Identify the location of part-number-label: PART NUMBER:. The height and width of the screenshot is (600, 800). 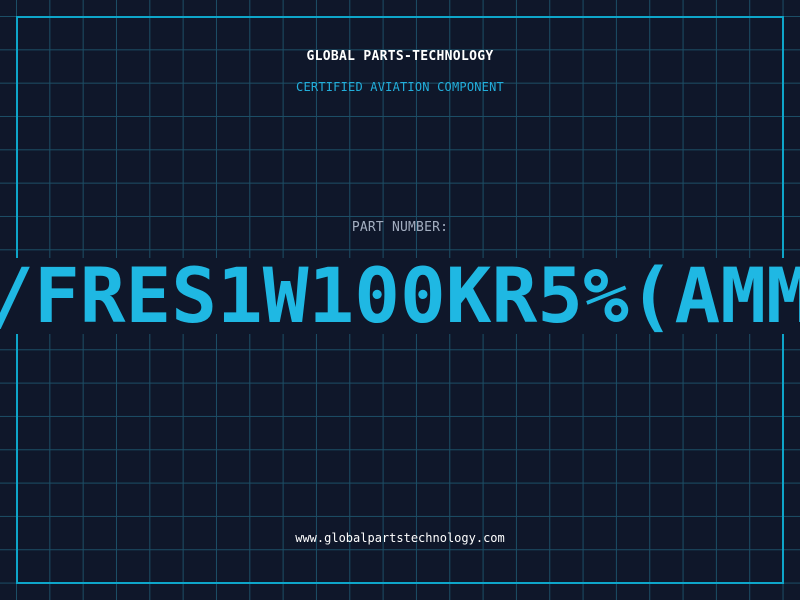
(400, 227).